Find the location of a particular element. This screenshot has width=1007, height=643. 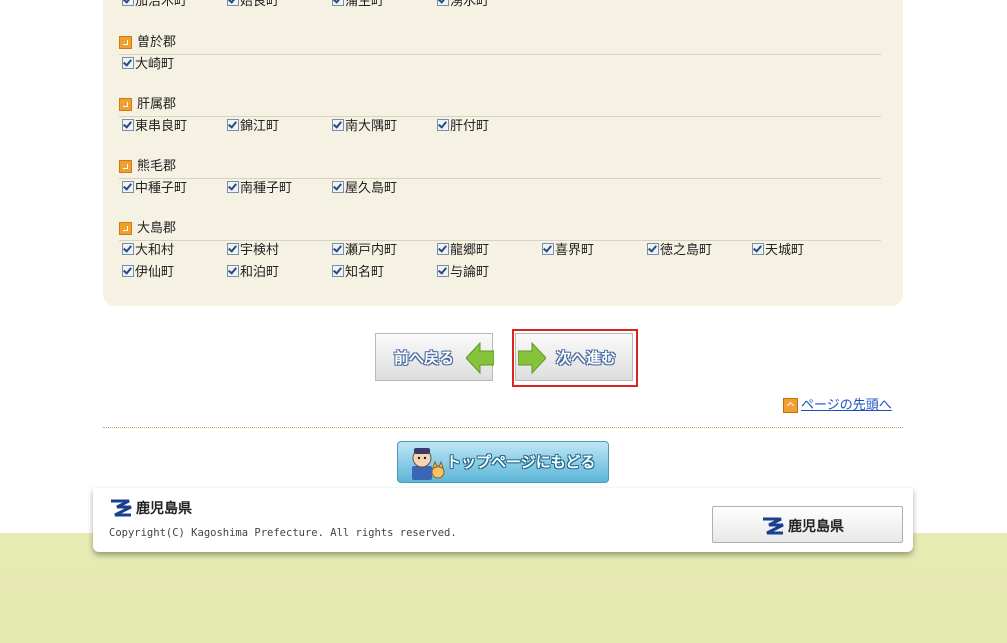

mascot-icon is located at coordinates (428, 464).